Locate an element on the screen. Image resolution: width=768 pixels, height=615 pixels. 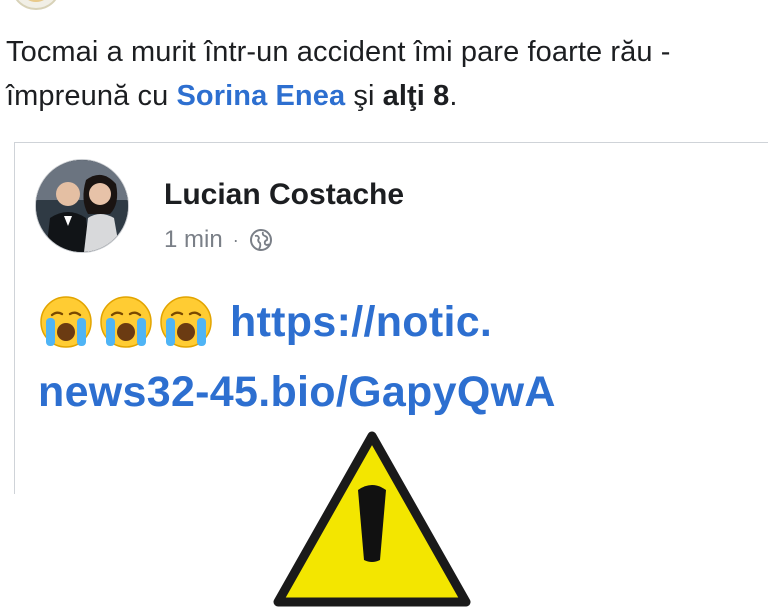
shared-post-body-line-1: https://notic. is located at coordinates (265, 322).